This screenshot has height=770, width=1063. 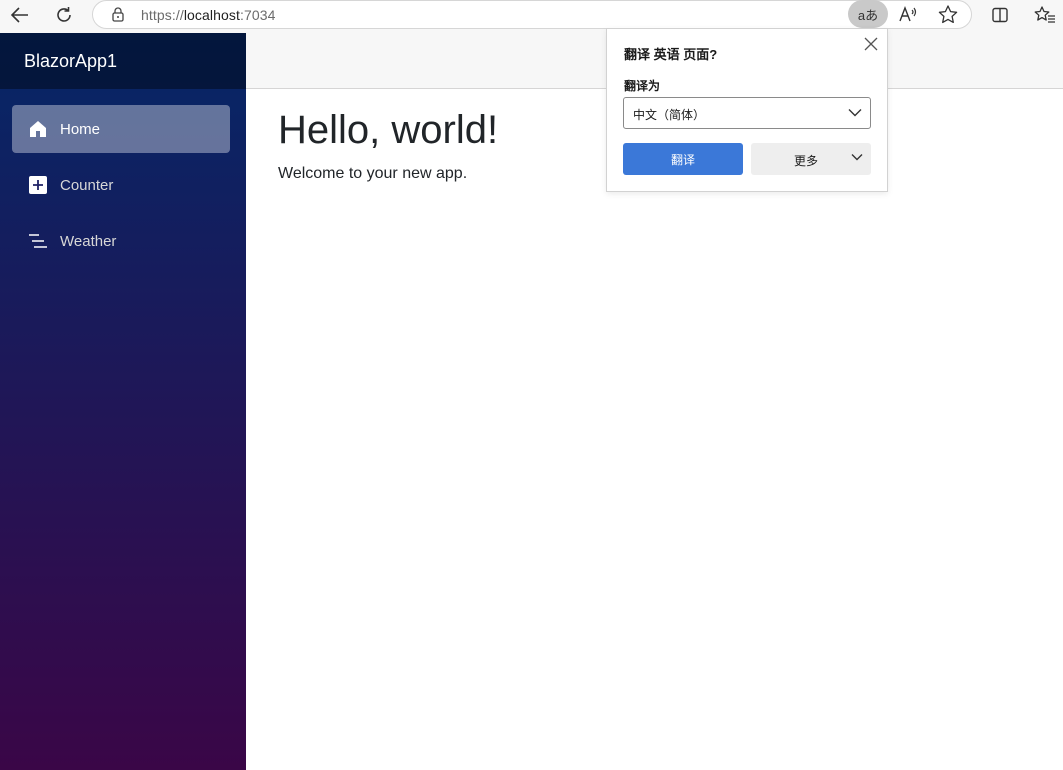 I want to click on read-aloud-icon, so click(x=908, y=14).